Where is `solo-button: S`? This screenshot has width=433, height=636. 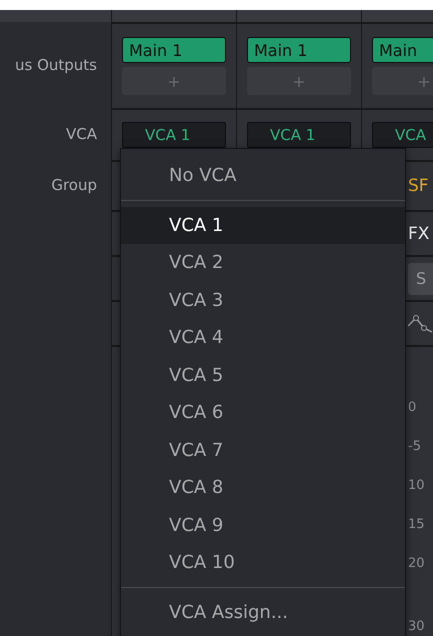 solo-button: S is located at coordinates (420, 278).